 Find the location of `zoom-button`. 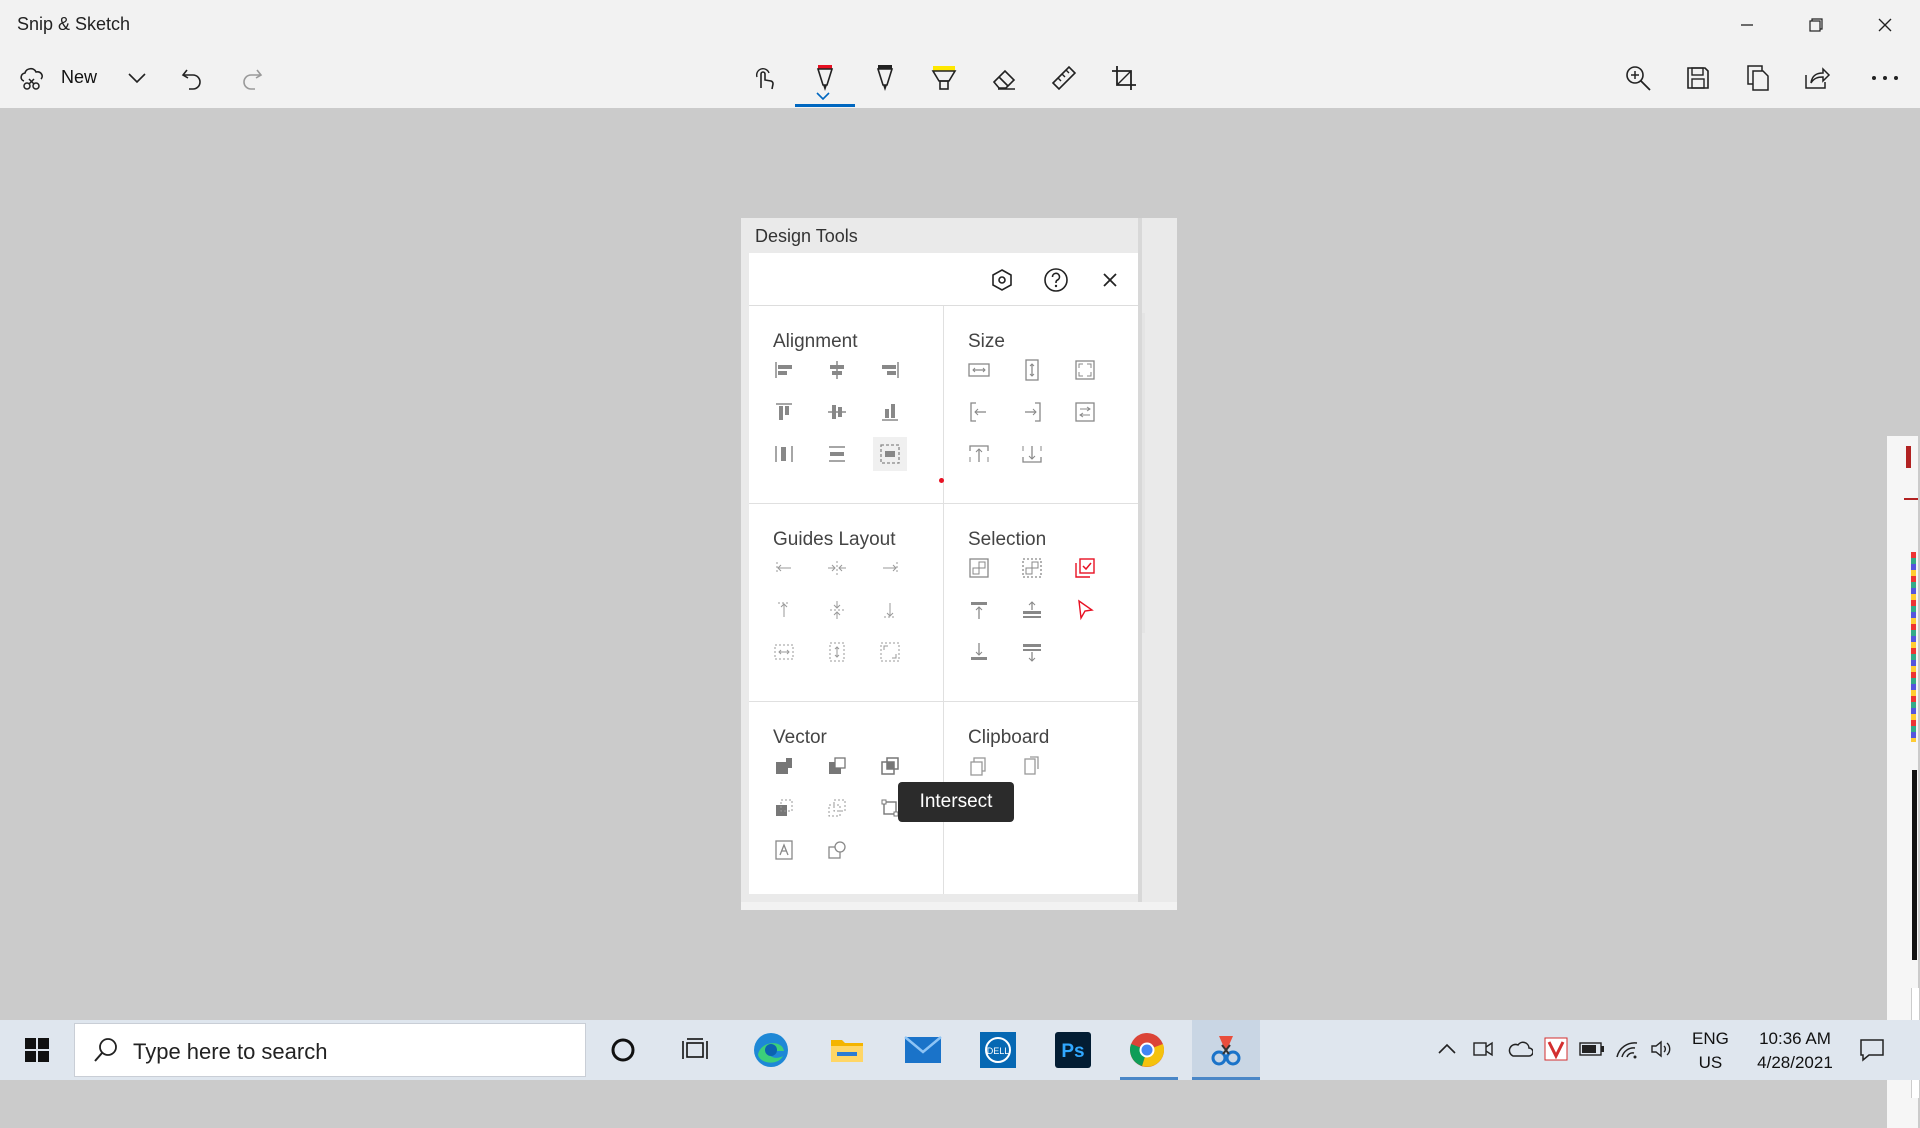

zoom-button is located at coordinates (1638, 78).